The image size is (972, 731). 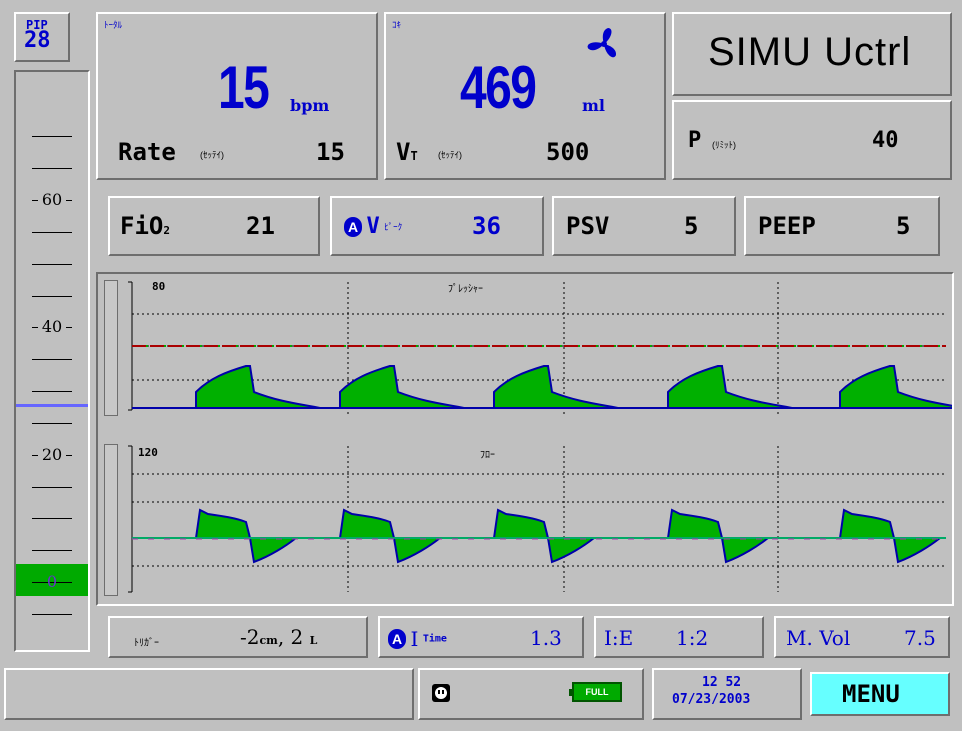 I want to click on mvol-label: M. Vol, so click(x=818, y=638).